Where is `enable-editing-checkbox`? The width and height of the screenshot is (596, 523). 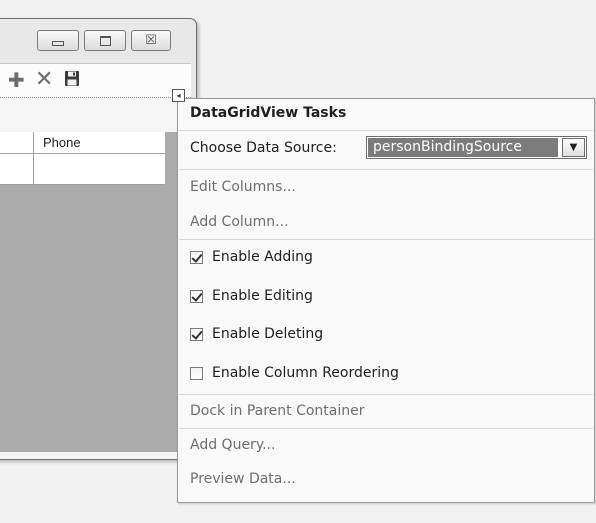
enable-editing-checkbox is located at coordinates (196, 296).